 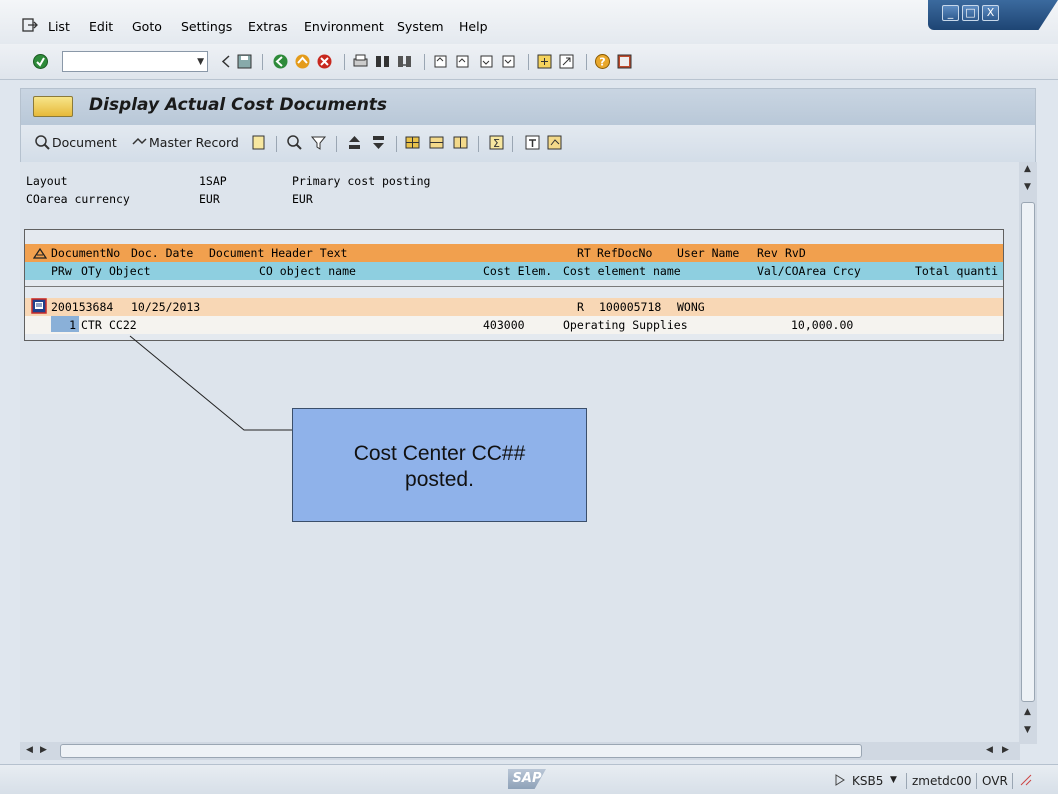 What do you see at coordinates (40, 253) in the screenshot?
I see `expand-all-icon` at bounding box center [40, 253].